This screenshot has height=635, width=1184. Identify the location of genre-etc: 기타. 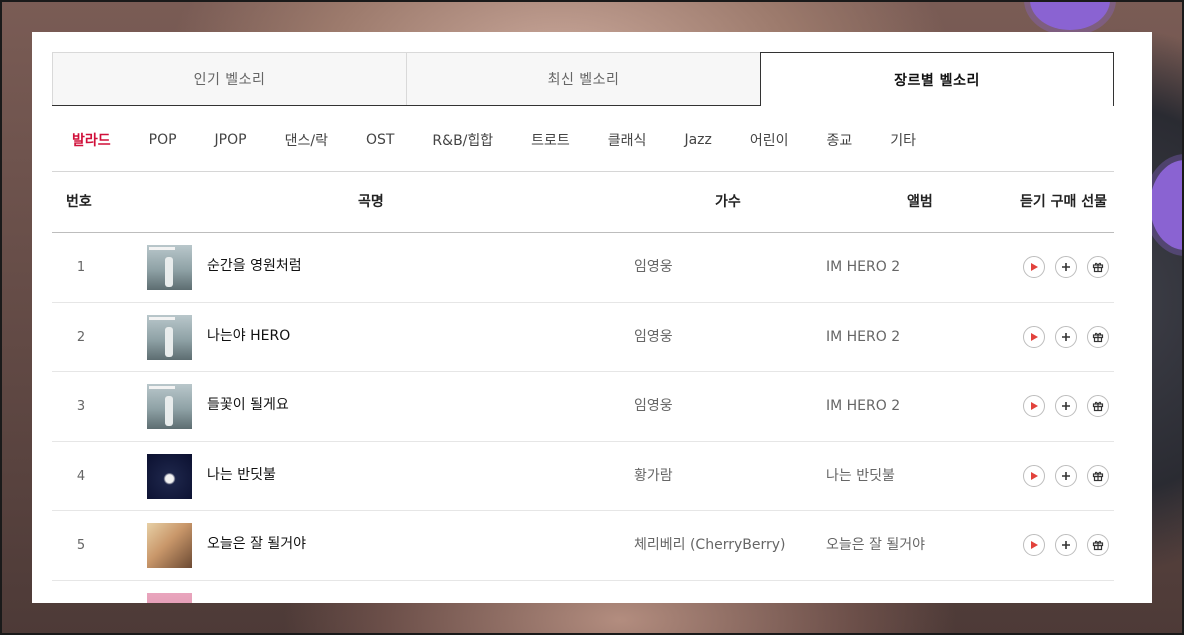
(903, 140).